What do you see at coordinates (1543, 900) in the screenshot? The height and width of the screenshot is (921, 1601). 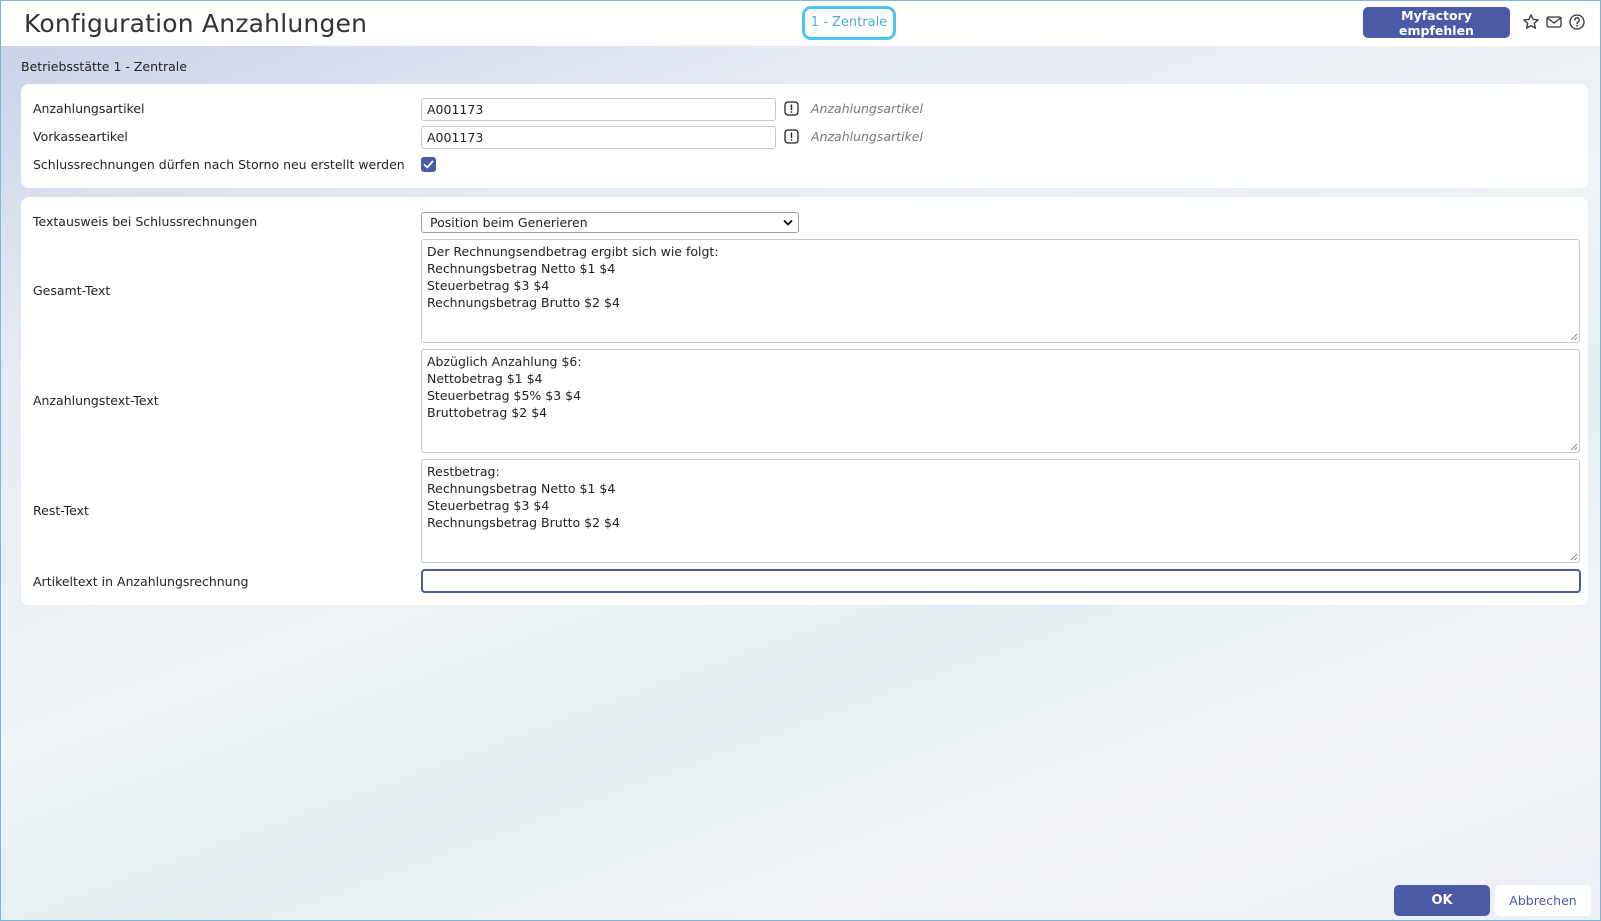 I see `cancel-button: Abbrechen` at bounding box center [1543, 900].